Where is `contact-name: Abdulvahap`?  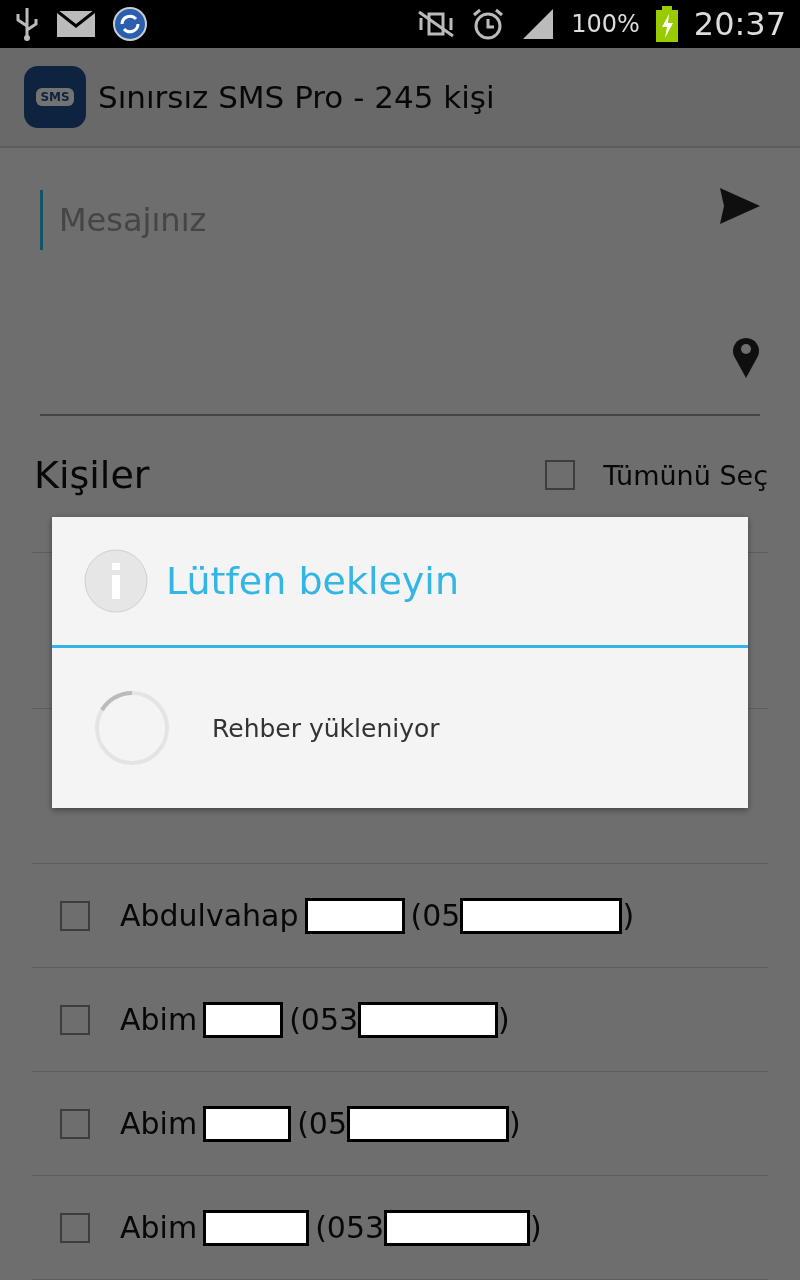
contact-name: Abdulvahap is located at coordinates (209, 915).